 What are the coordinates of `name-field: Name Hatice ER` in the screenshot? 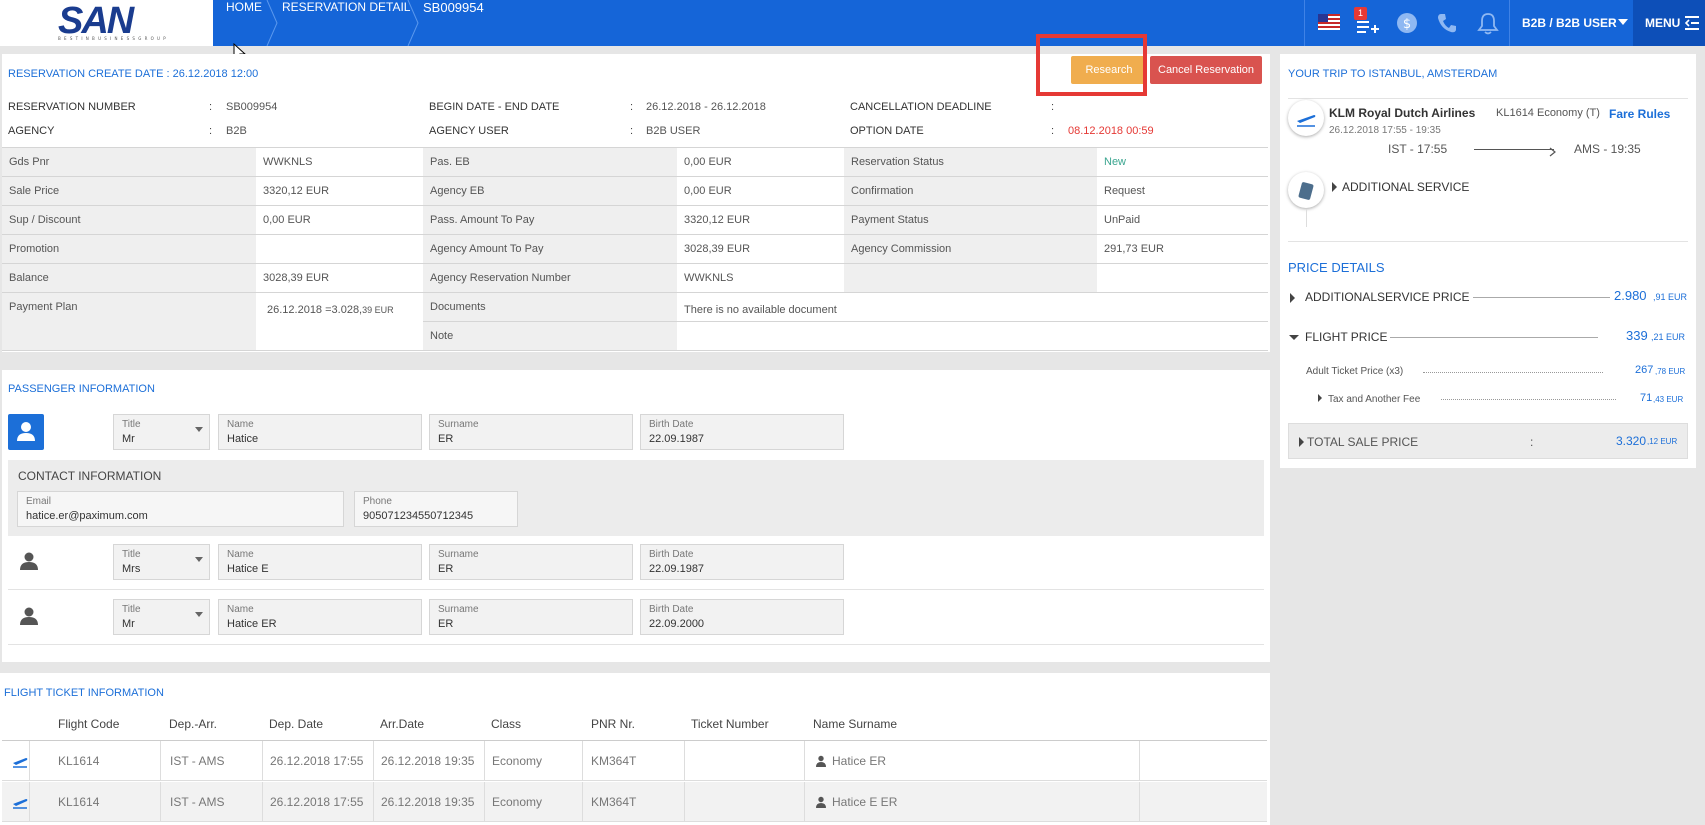 It's located at (320, 617).